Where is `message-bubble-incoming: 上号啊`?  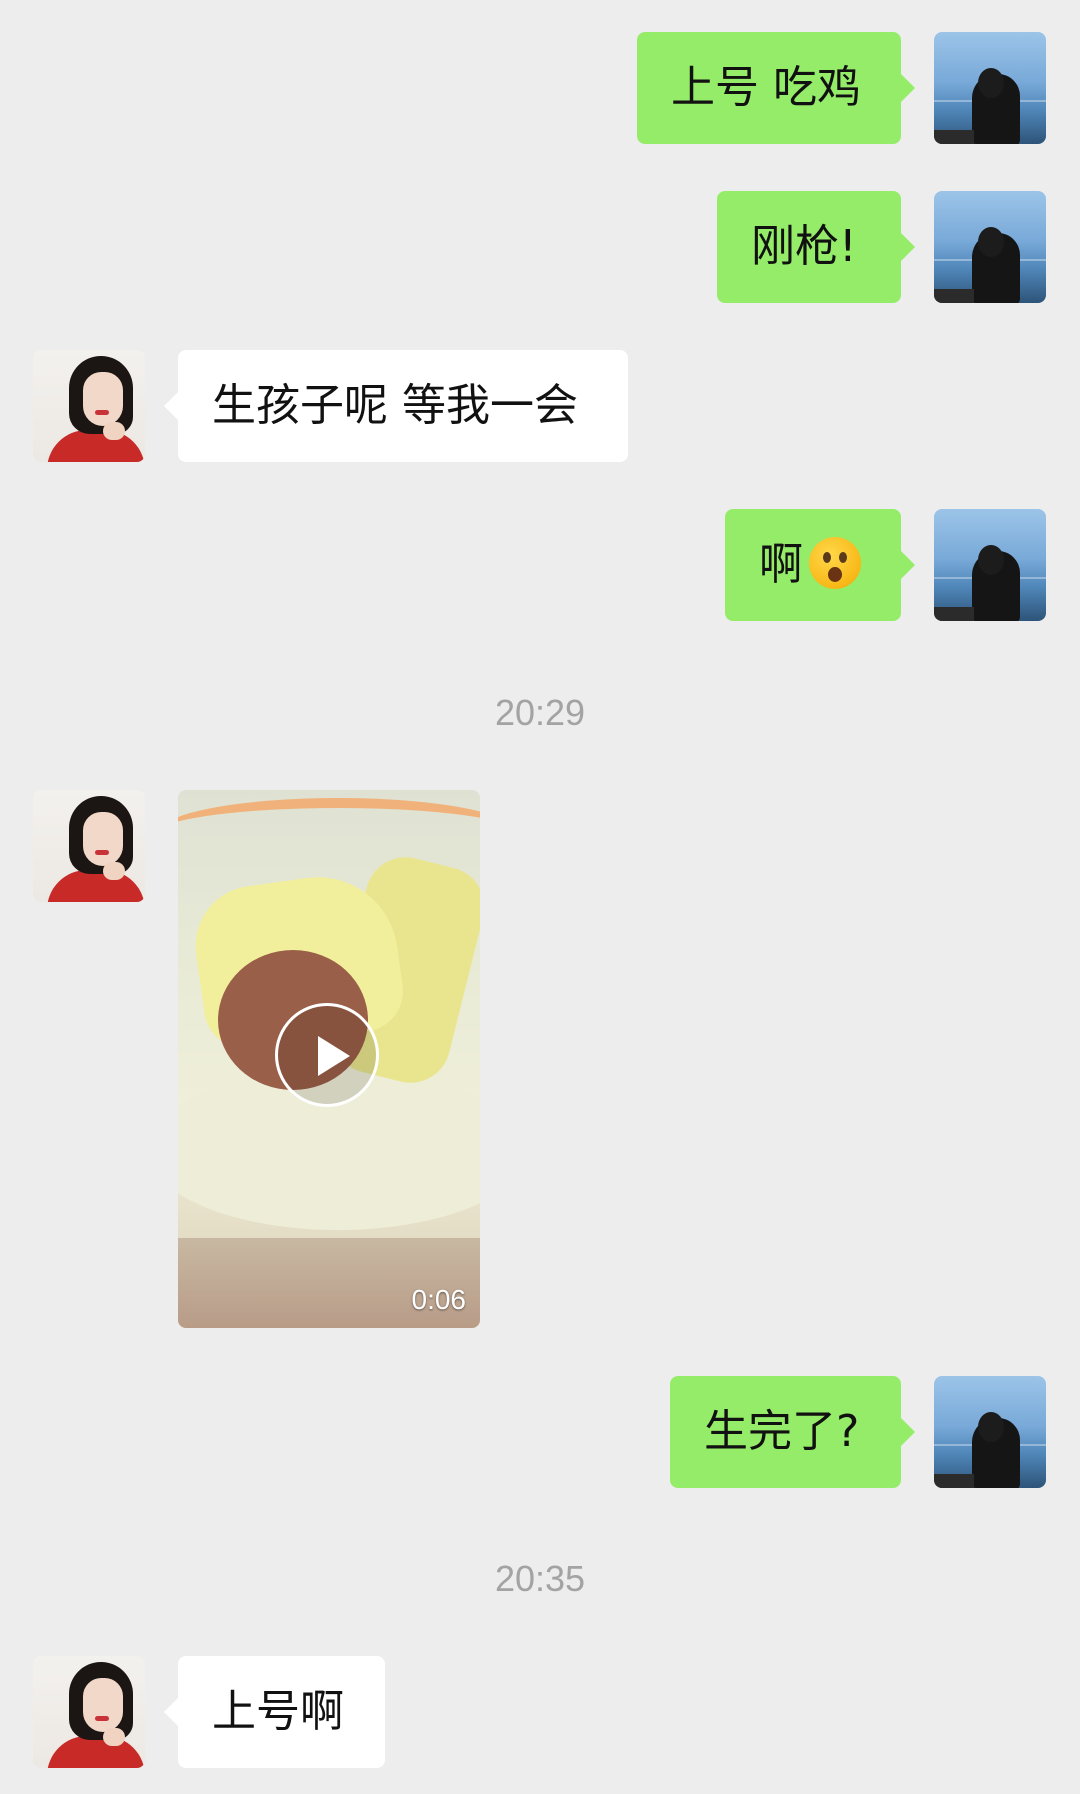 message-bubble-incoming: 上号啊 is located at coordinates (274, 1712).